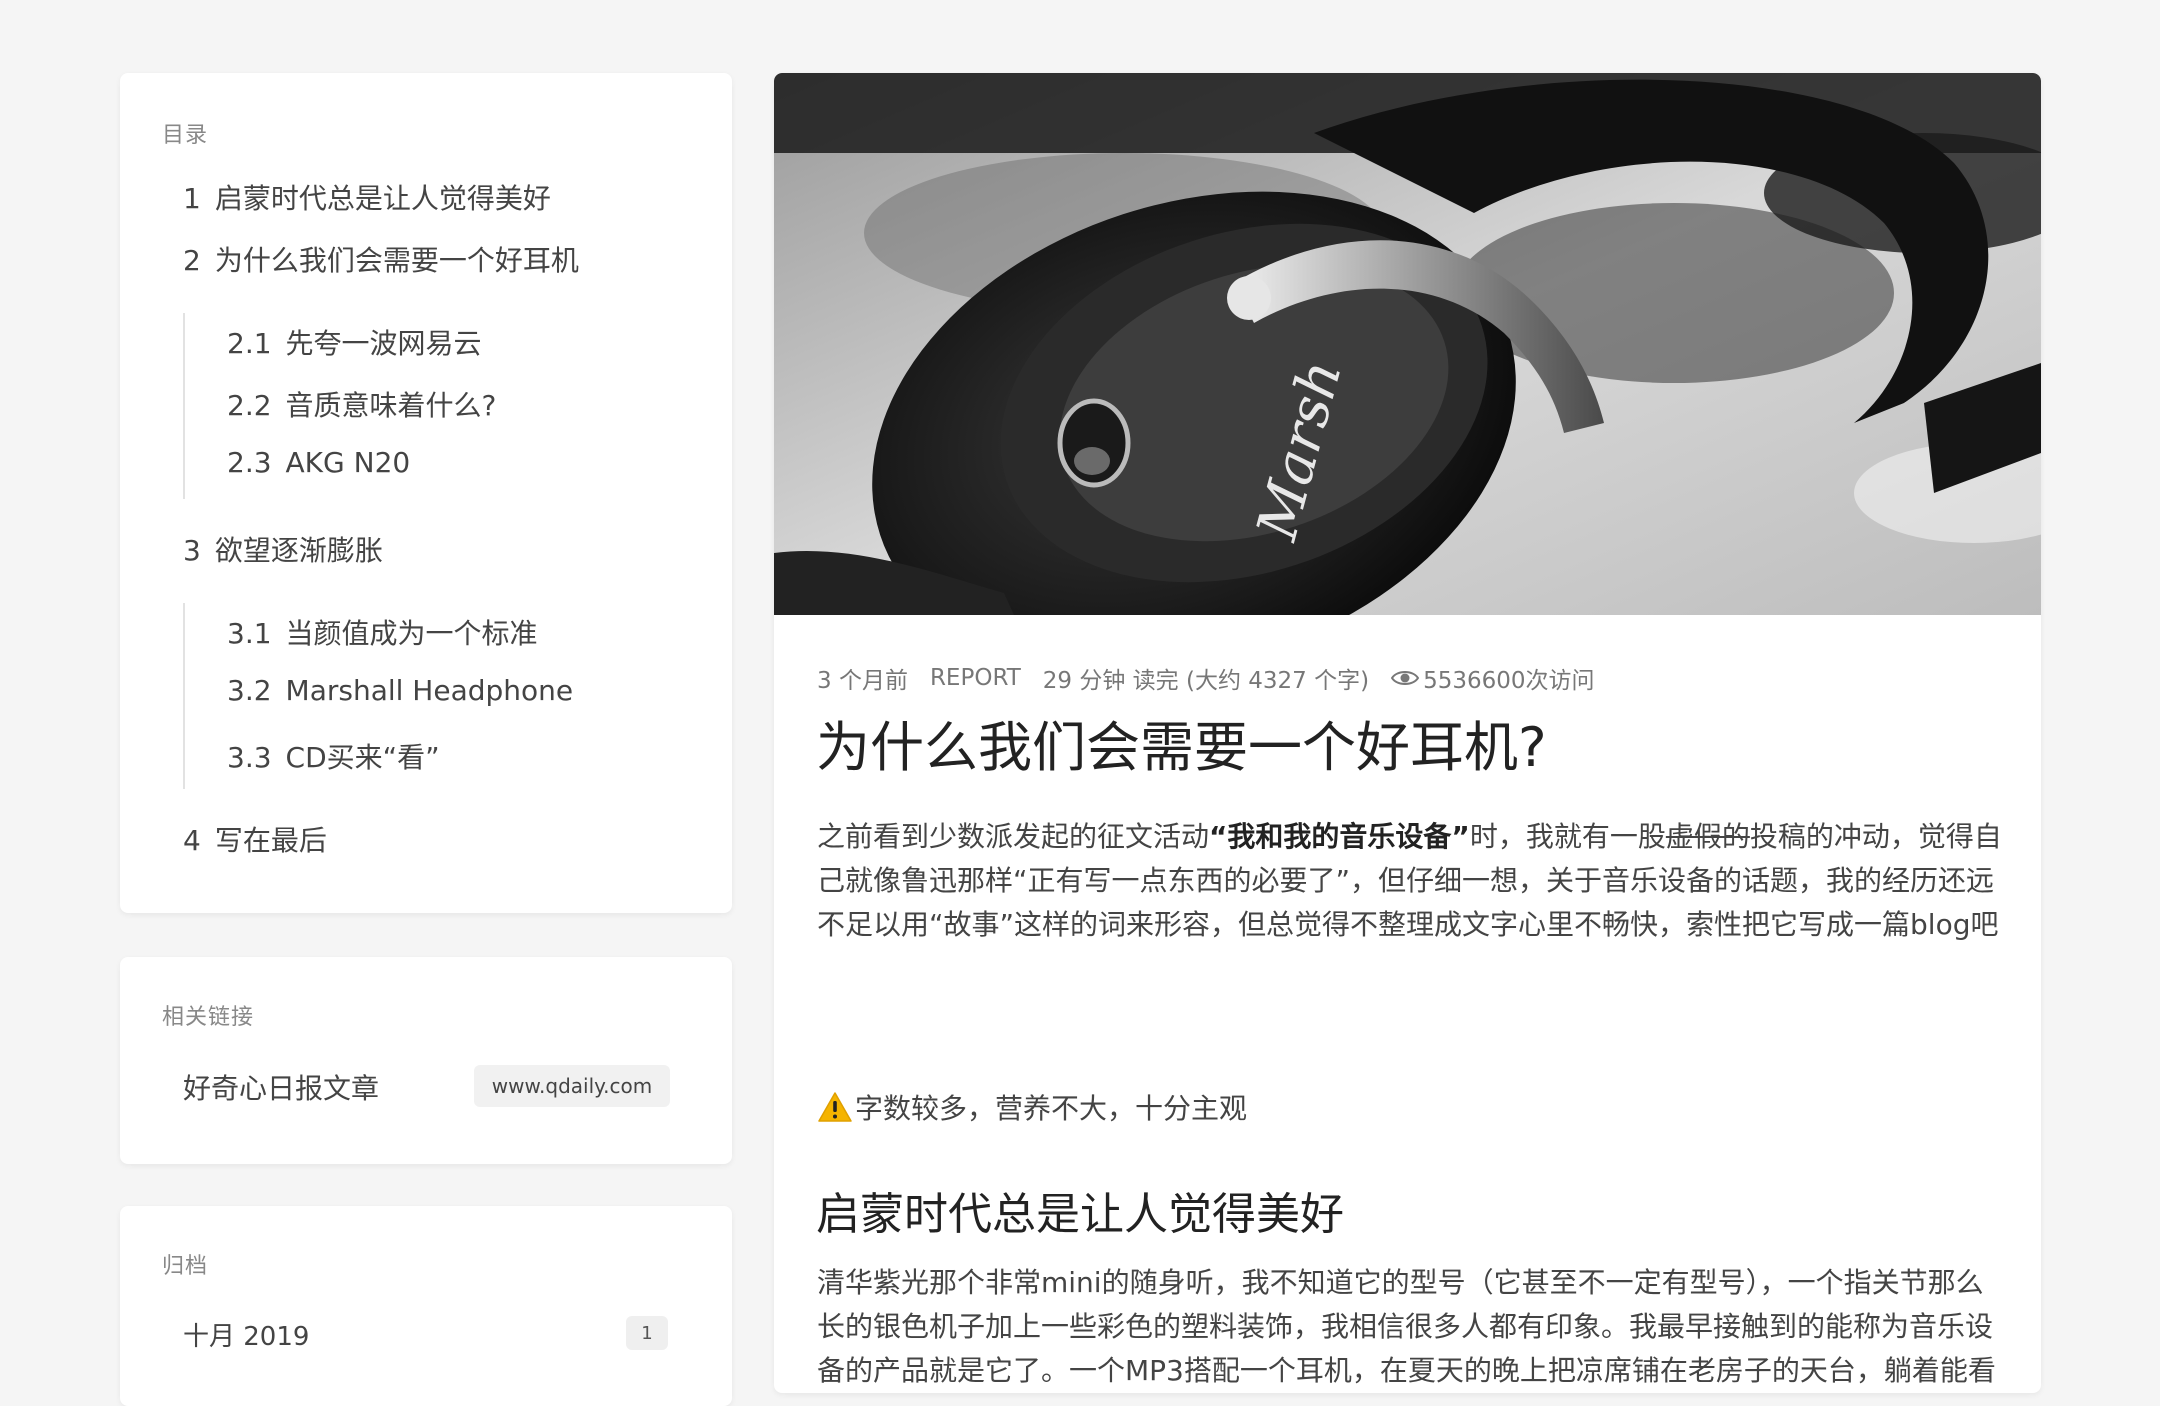  What do you see at coordinates (192, 198) in the screenshot?
I see `toc-item-number: 1` at bounding box center [192, 198].